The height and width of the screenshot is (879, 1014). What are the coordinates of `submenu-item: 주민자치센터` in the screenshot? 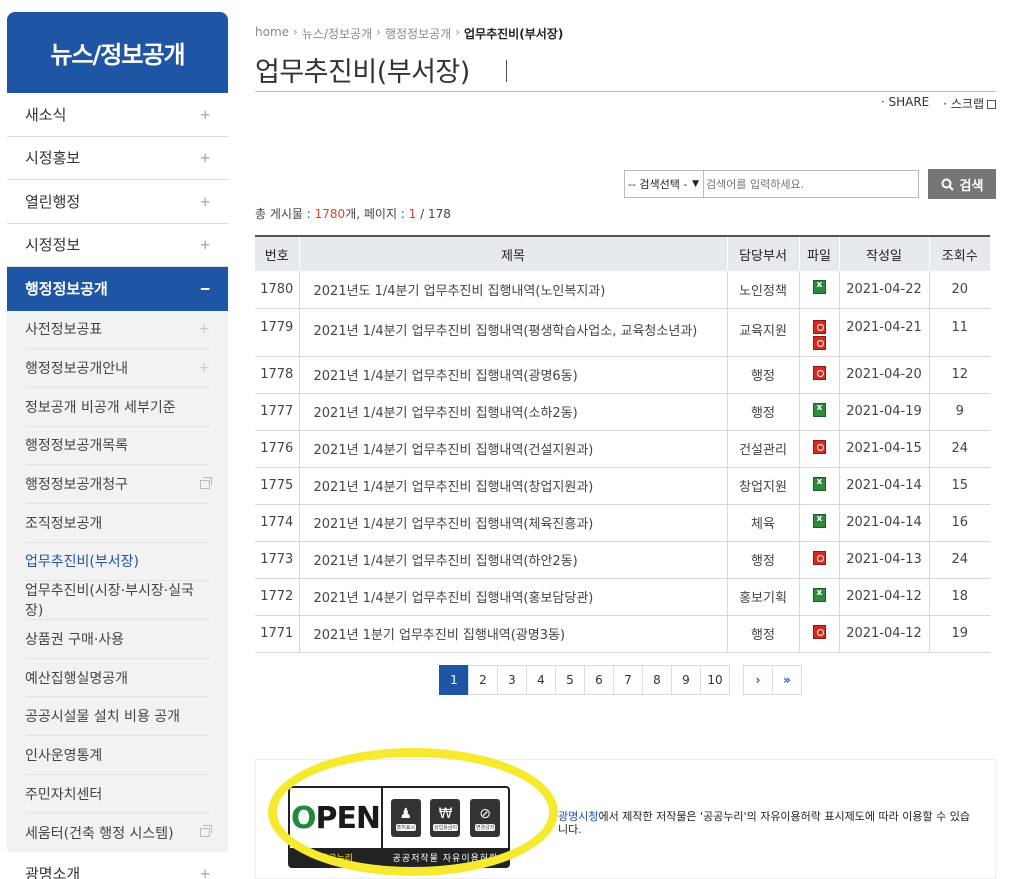 It's located at (117, 794).